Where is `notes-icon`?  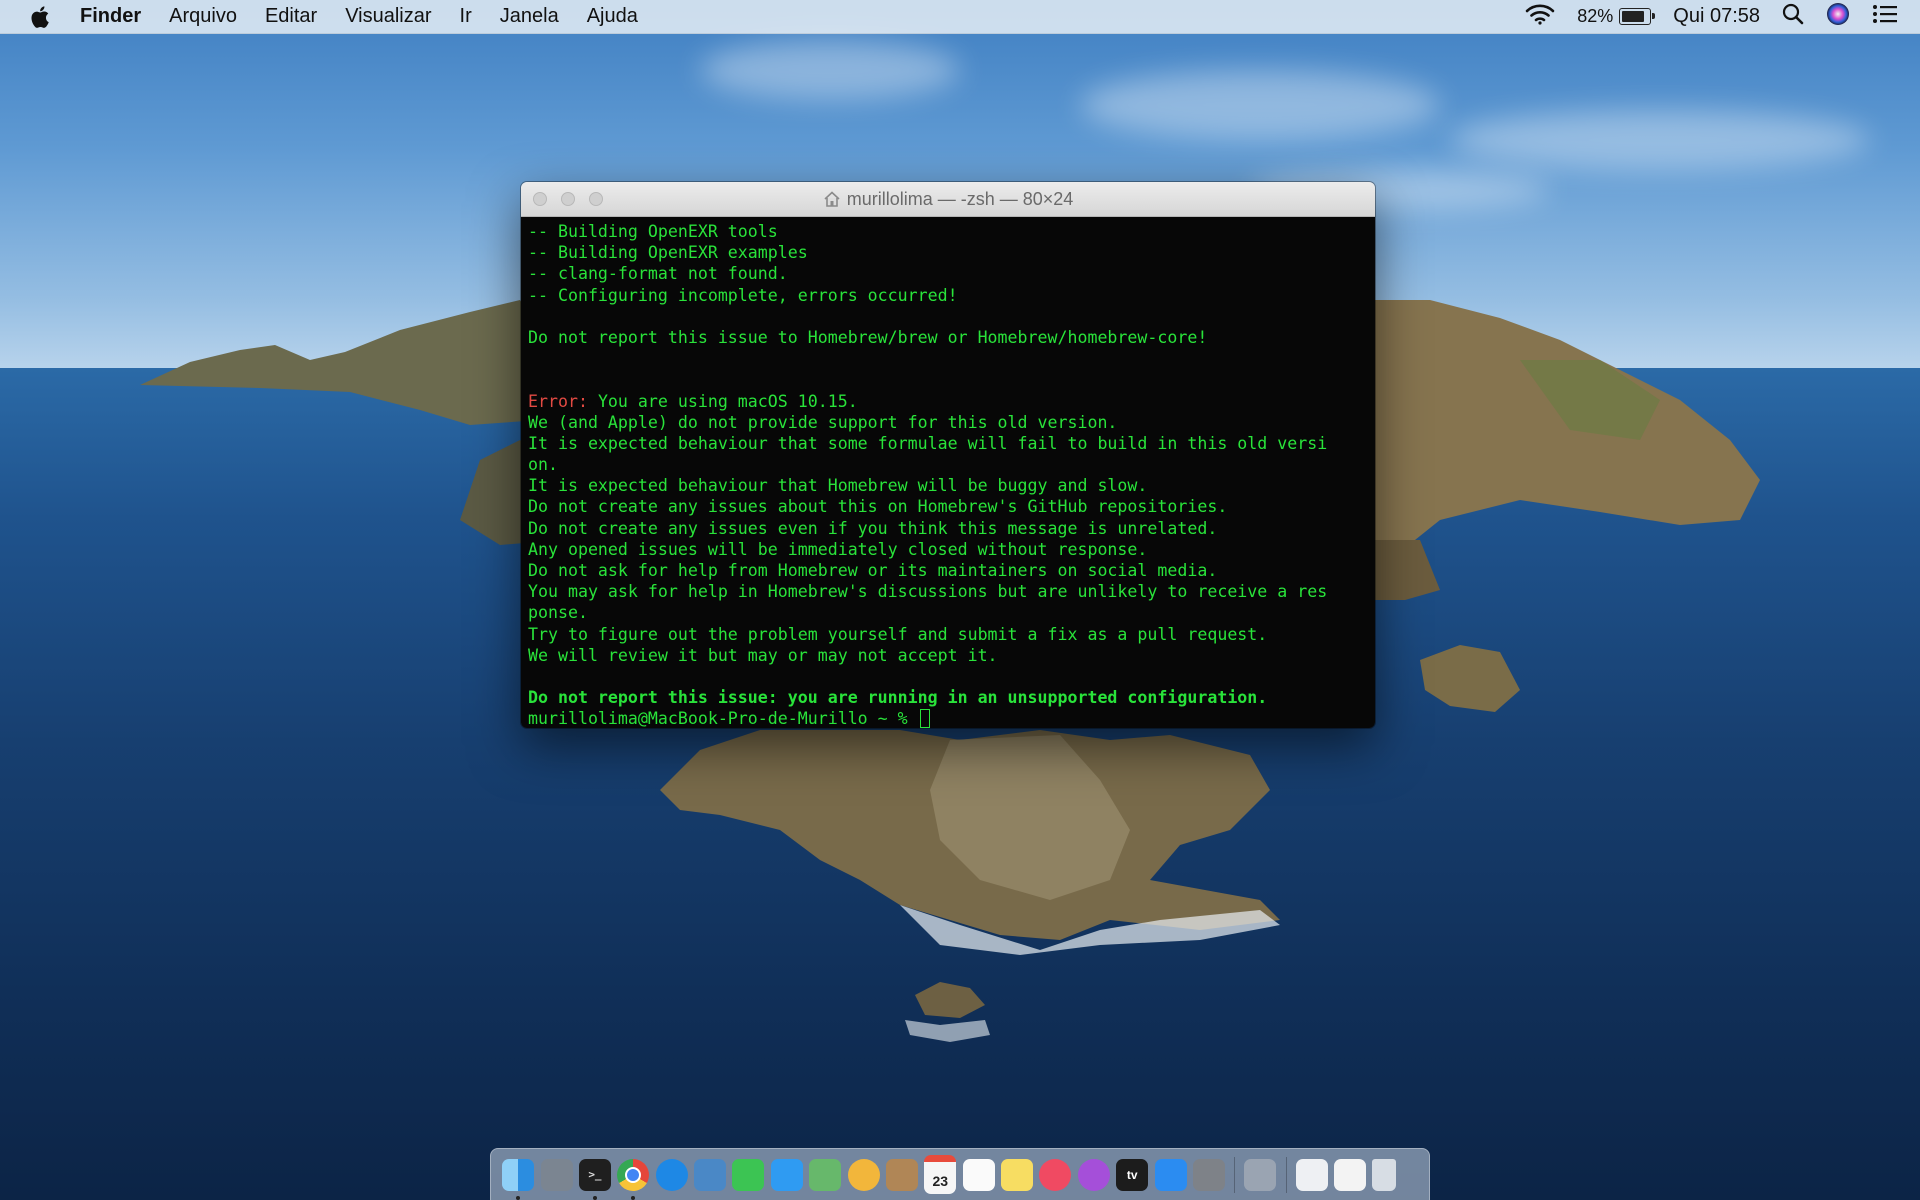 notes-icon is located at coordinates (1017, 1174).